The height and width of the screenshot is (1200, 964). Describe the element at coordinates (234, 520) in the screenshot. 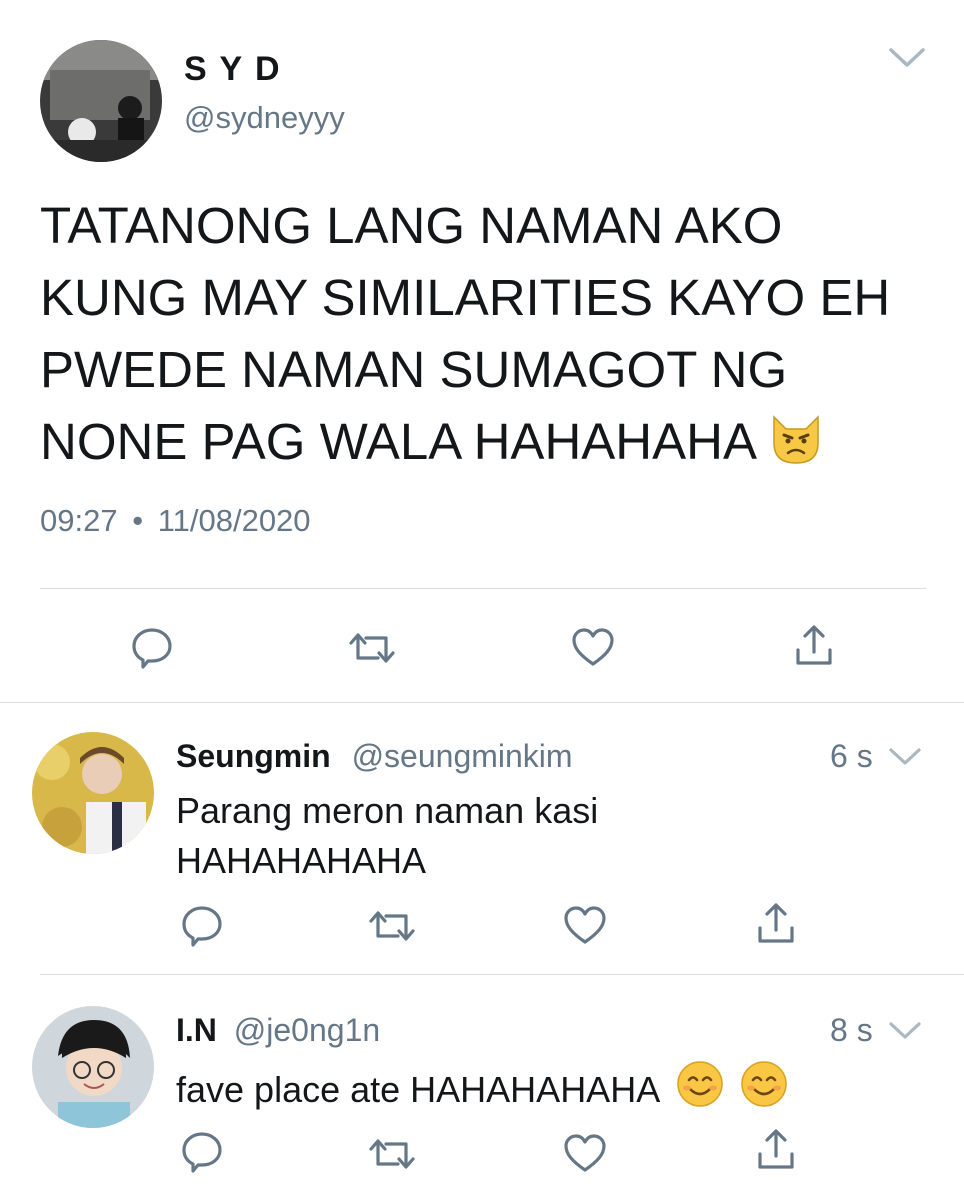

I see `tweet-date: 11/08/2020` at that location.